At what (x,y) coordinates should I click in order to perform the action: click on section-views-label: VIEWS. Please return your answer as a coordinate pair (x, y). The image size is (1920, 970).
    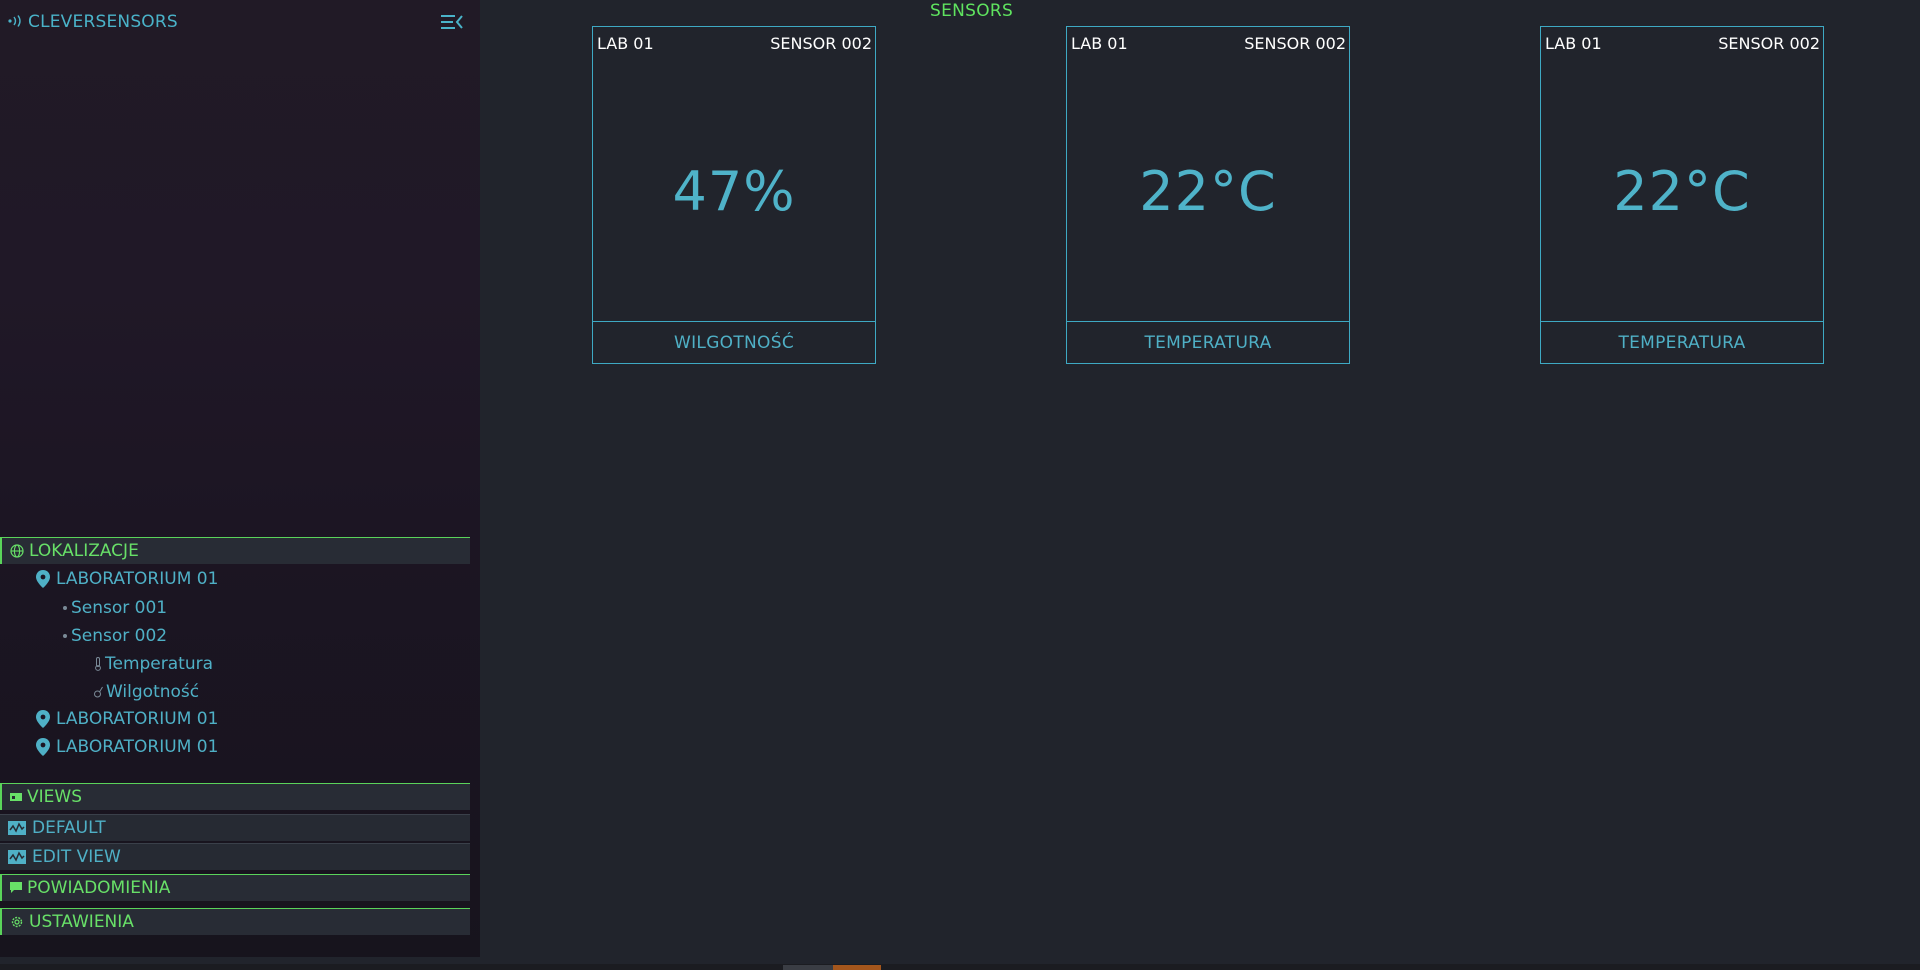
    Looking at the image, I should click on (54, 797).